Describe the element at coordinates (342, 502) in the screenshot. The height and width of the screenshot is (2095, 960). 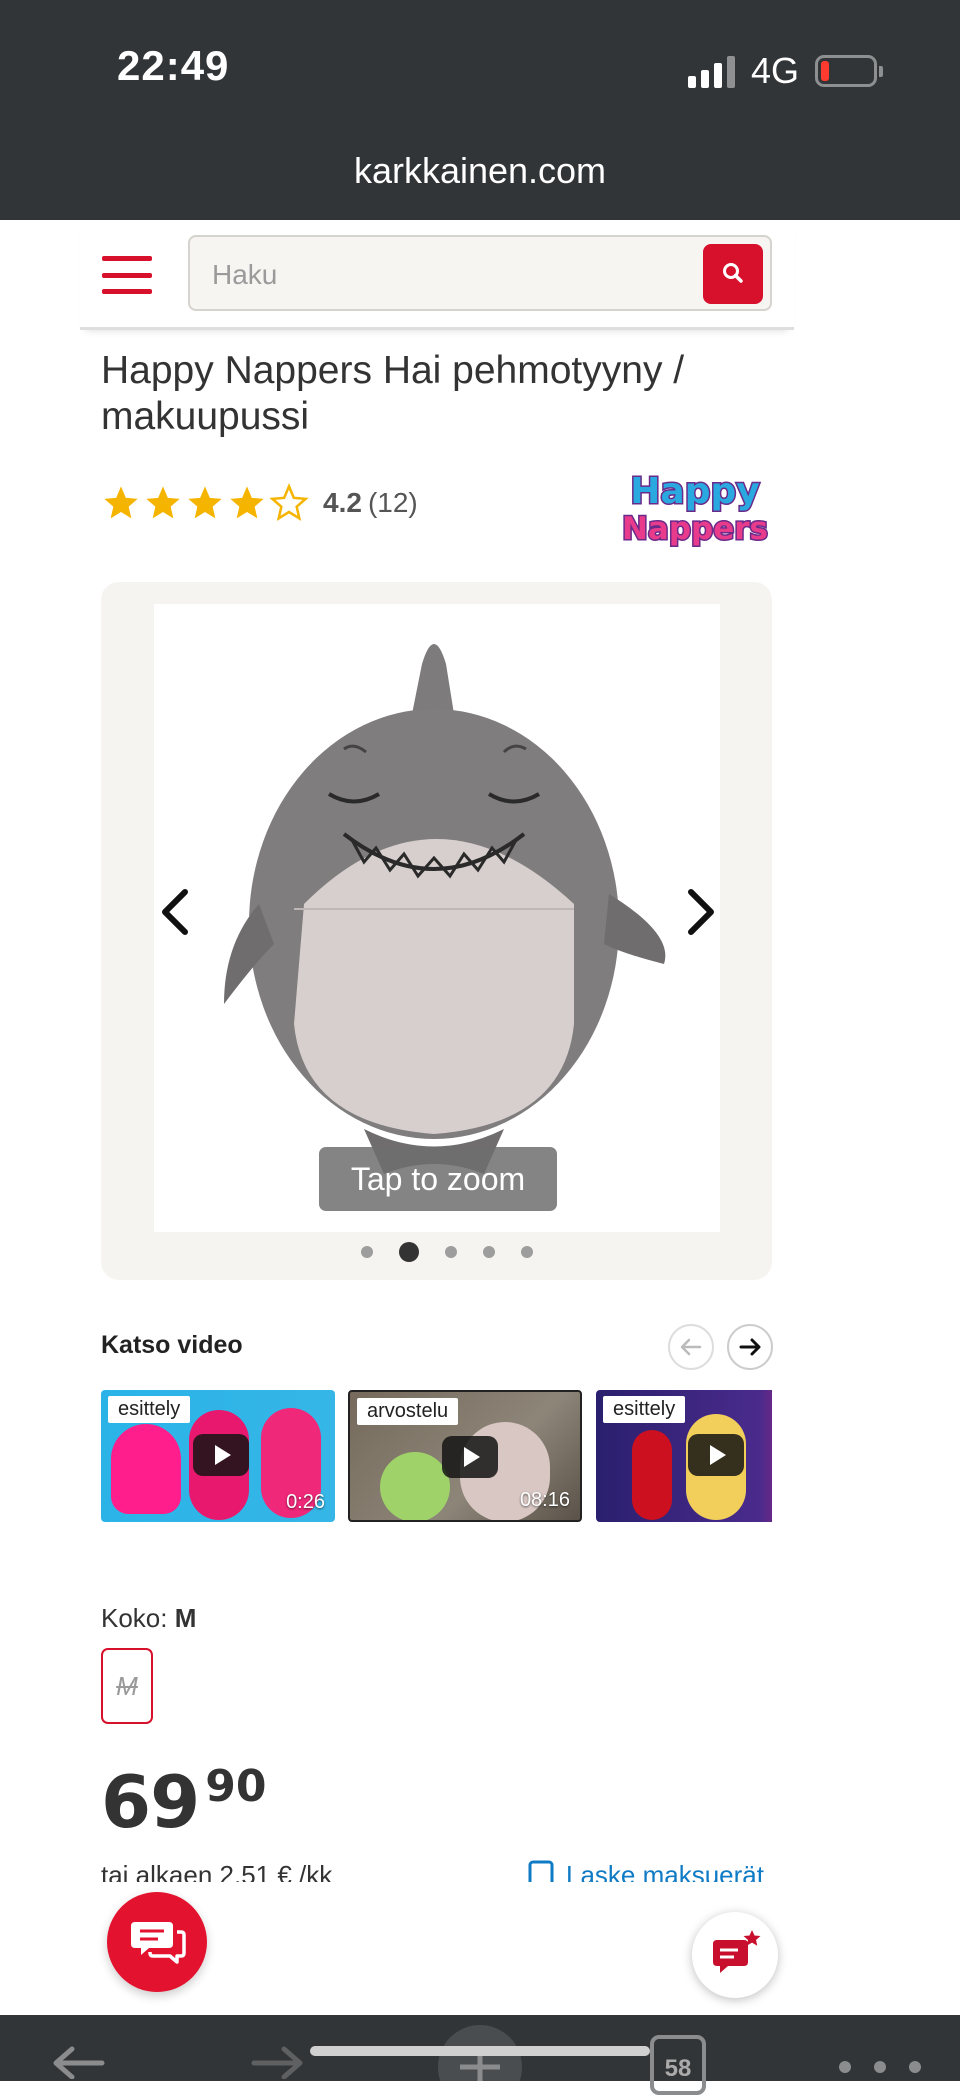
I see `rating-value: 4.2` at that location.